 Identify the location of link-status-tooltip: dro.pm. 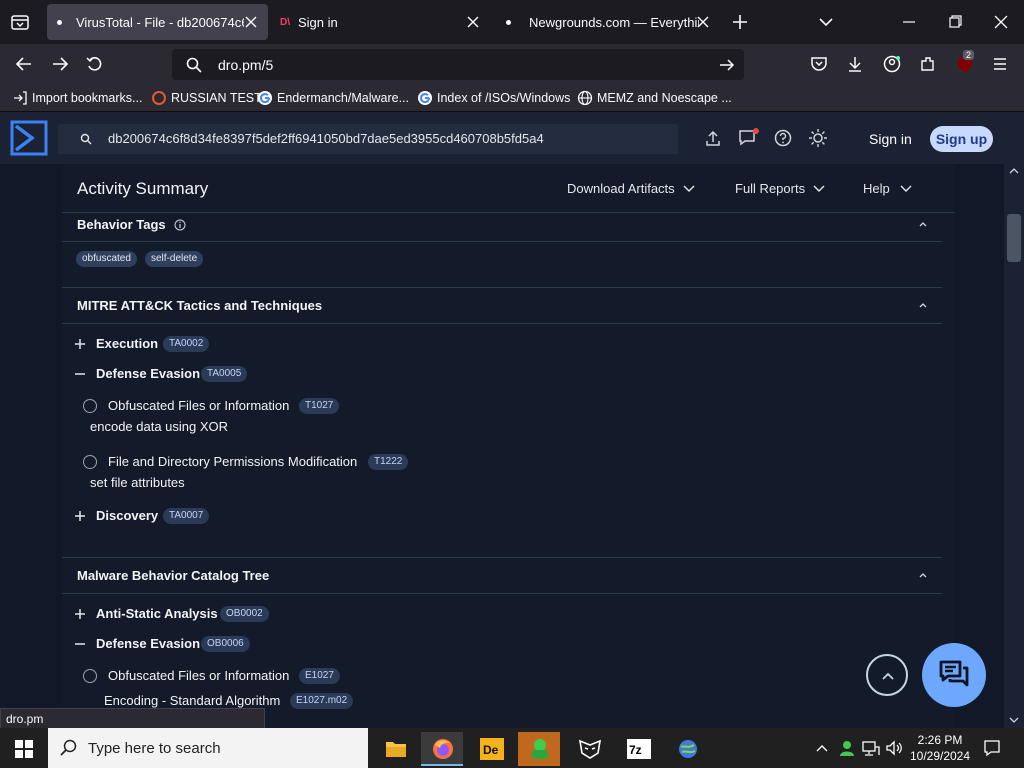
(132, 719).